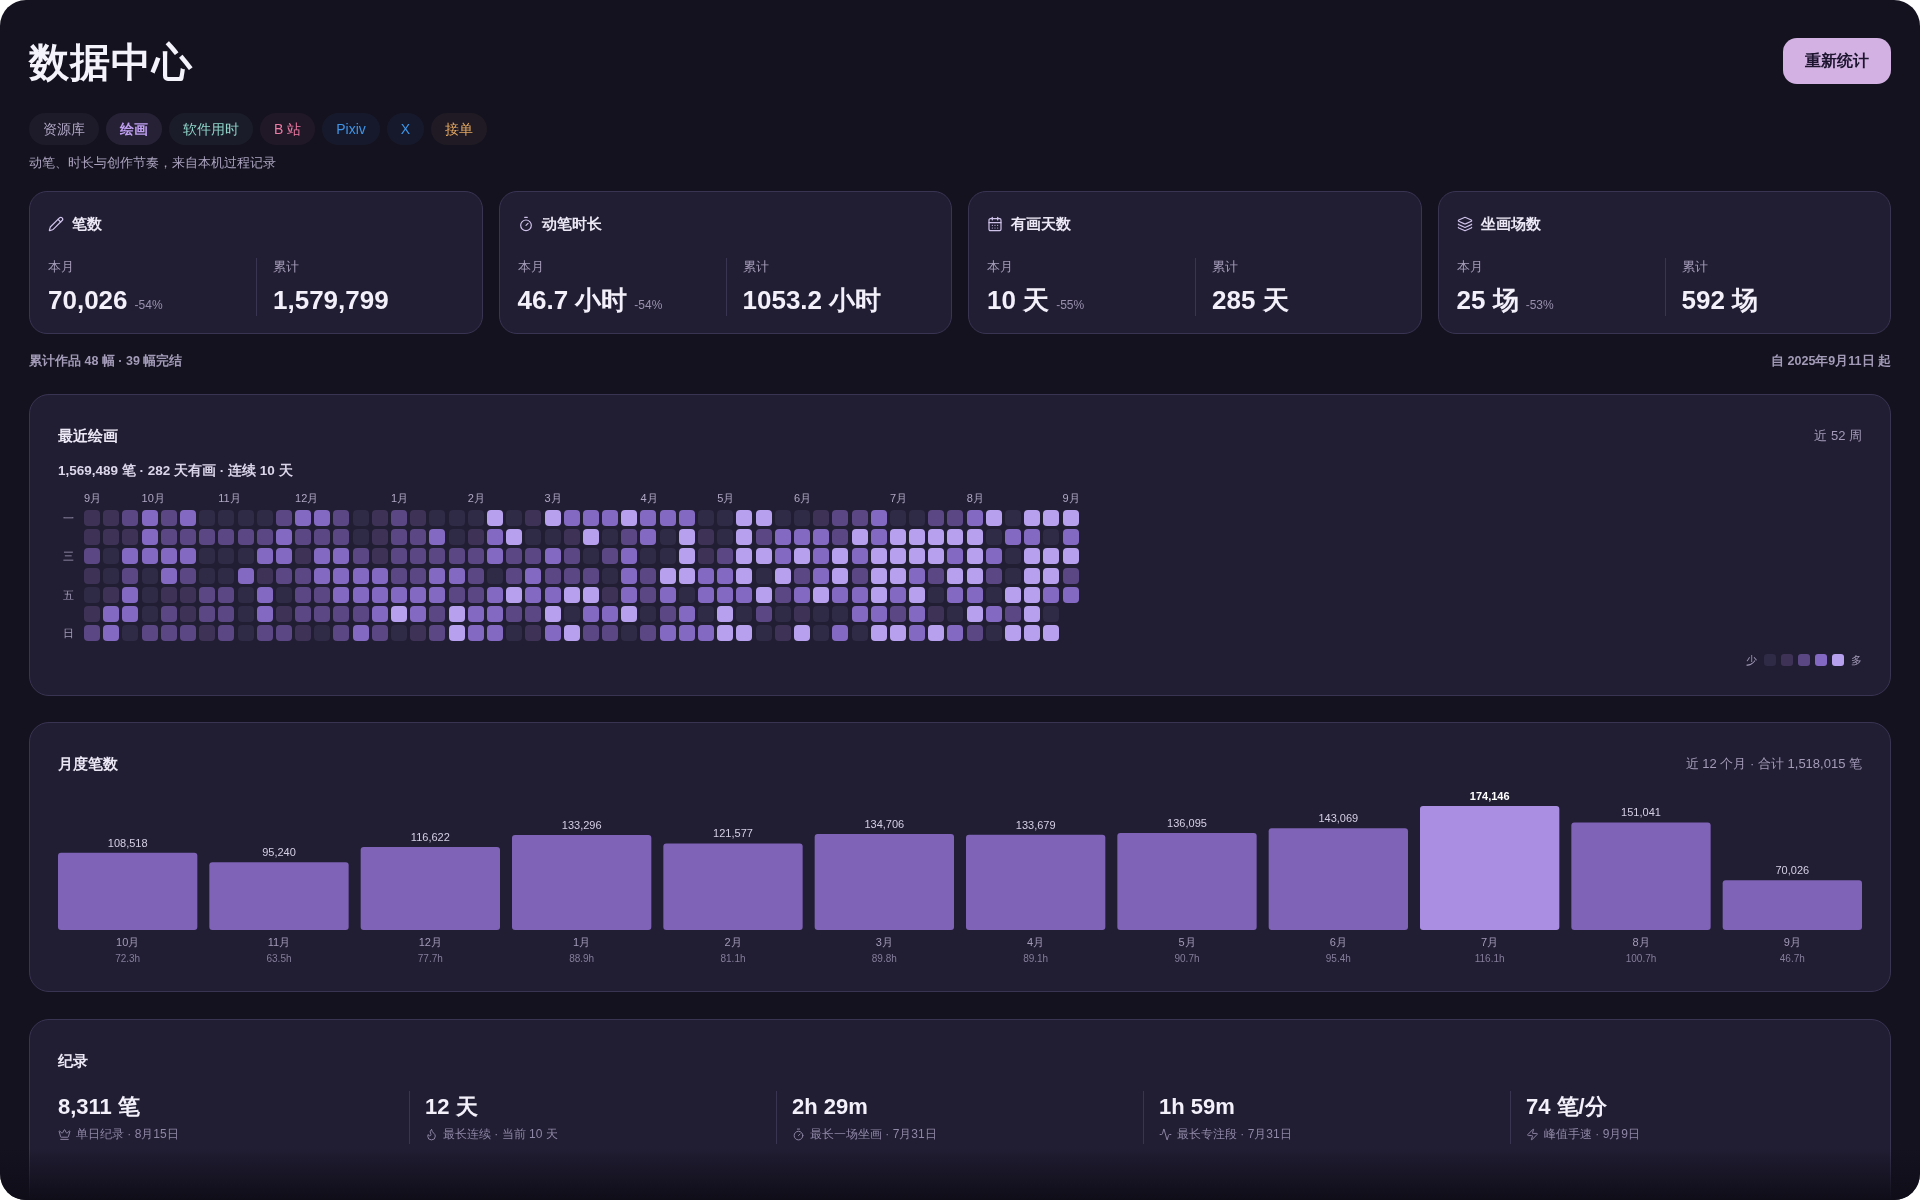  What do you see at coordinates (1773, 764) in the screenshot?
I see `chart-summary: 近 12 个月 · 合计 1,518,015 笔` at bounding box center [1773, 764].